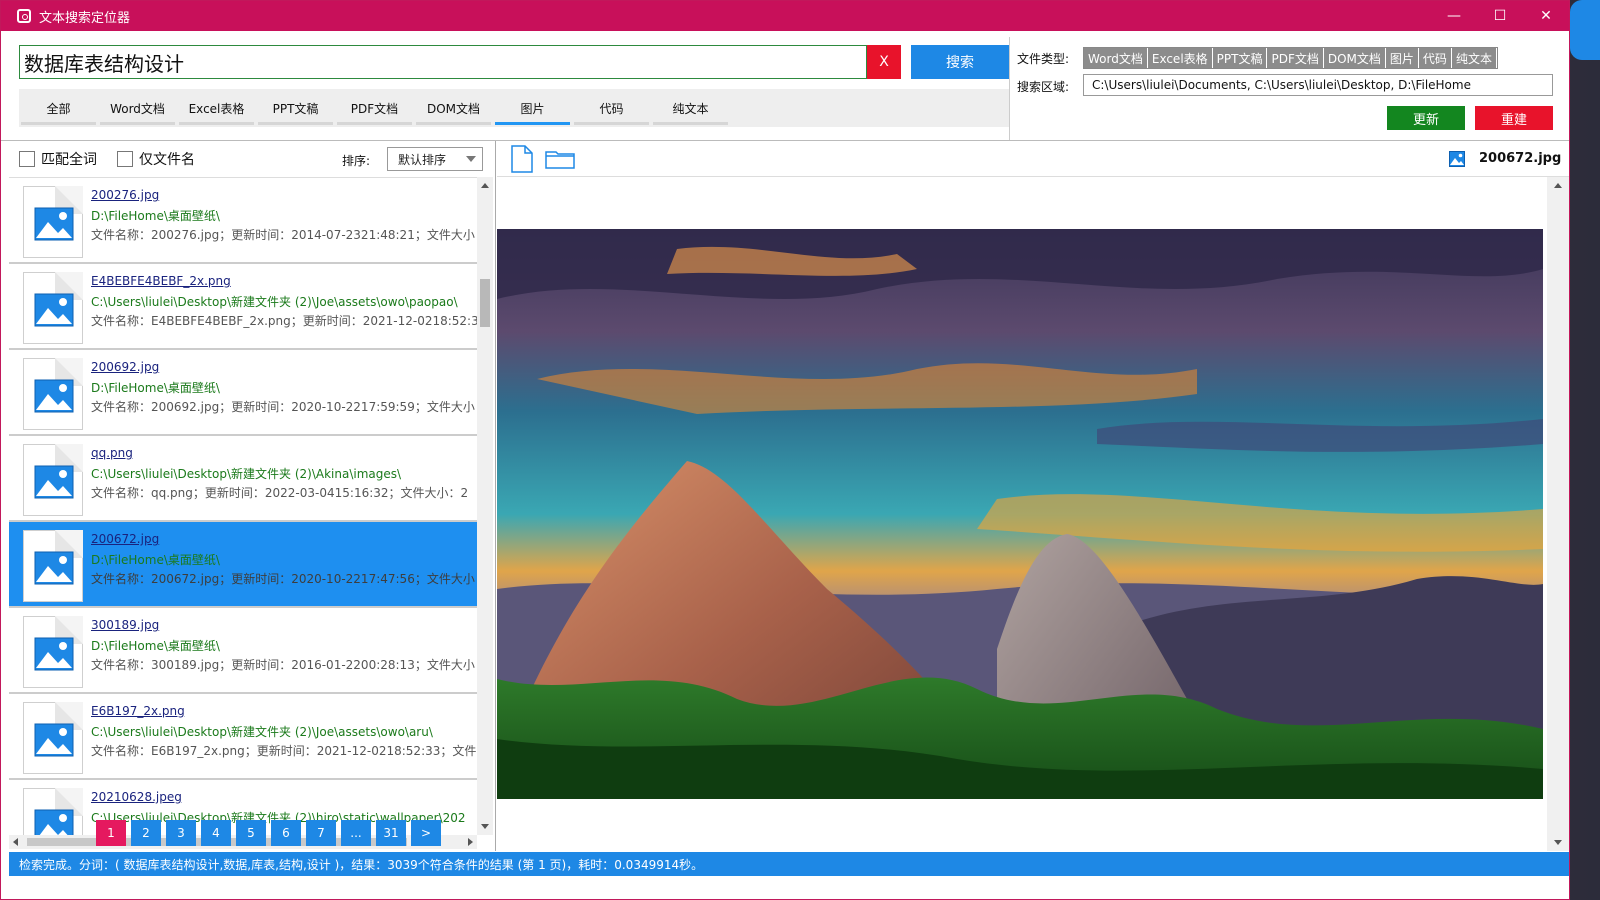  What do you see at coordinates (960, 62) in the screenshot?
I see `search-button: 搜索` at bounding box center [960, 62].